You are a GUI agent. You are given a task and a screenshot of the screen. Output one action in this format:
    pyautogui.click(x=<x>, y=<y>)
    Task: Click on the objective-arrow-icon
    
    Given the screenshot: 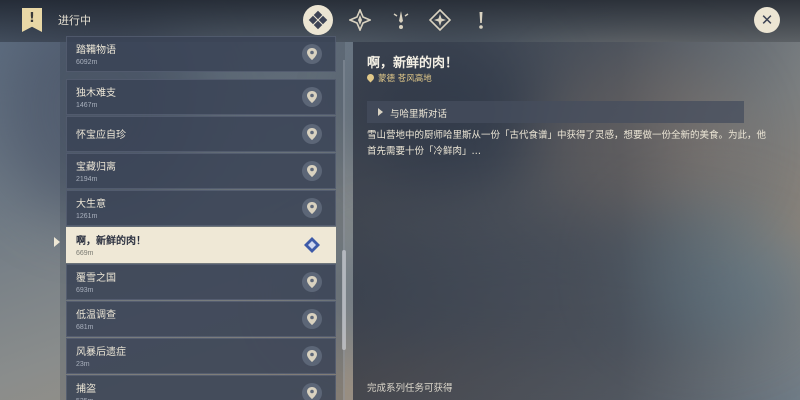 What is the action you would take?
    pyautogui.click(x=380, y=112)
    